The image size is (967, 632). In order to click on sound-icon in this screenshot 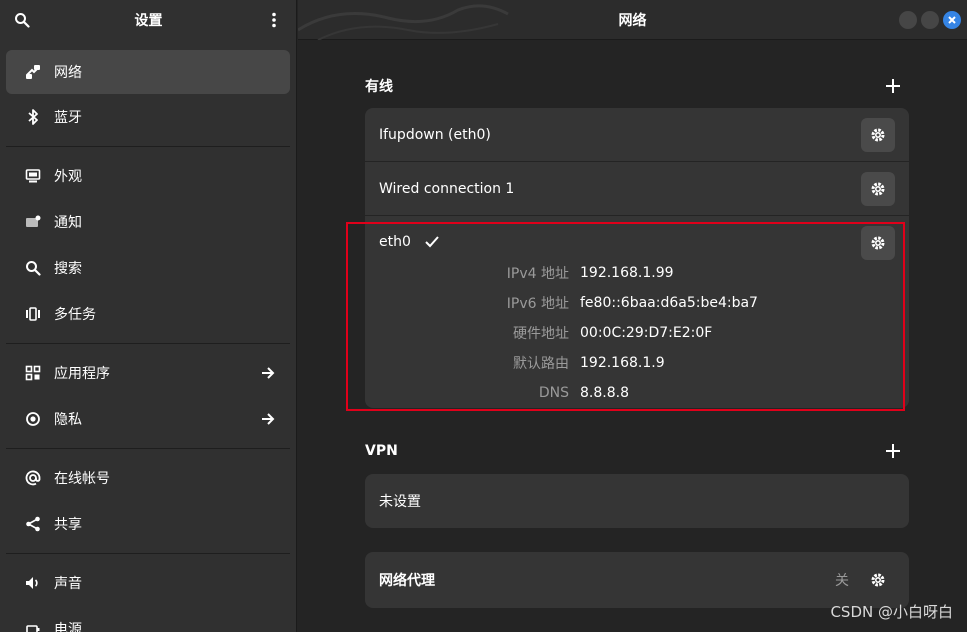, I will do `click(33, 583)`.